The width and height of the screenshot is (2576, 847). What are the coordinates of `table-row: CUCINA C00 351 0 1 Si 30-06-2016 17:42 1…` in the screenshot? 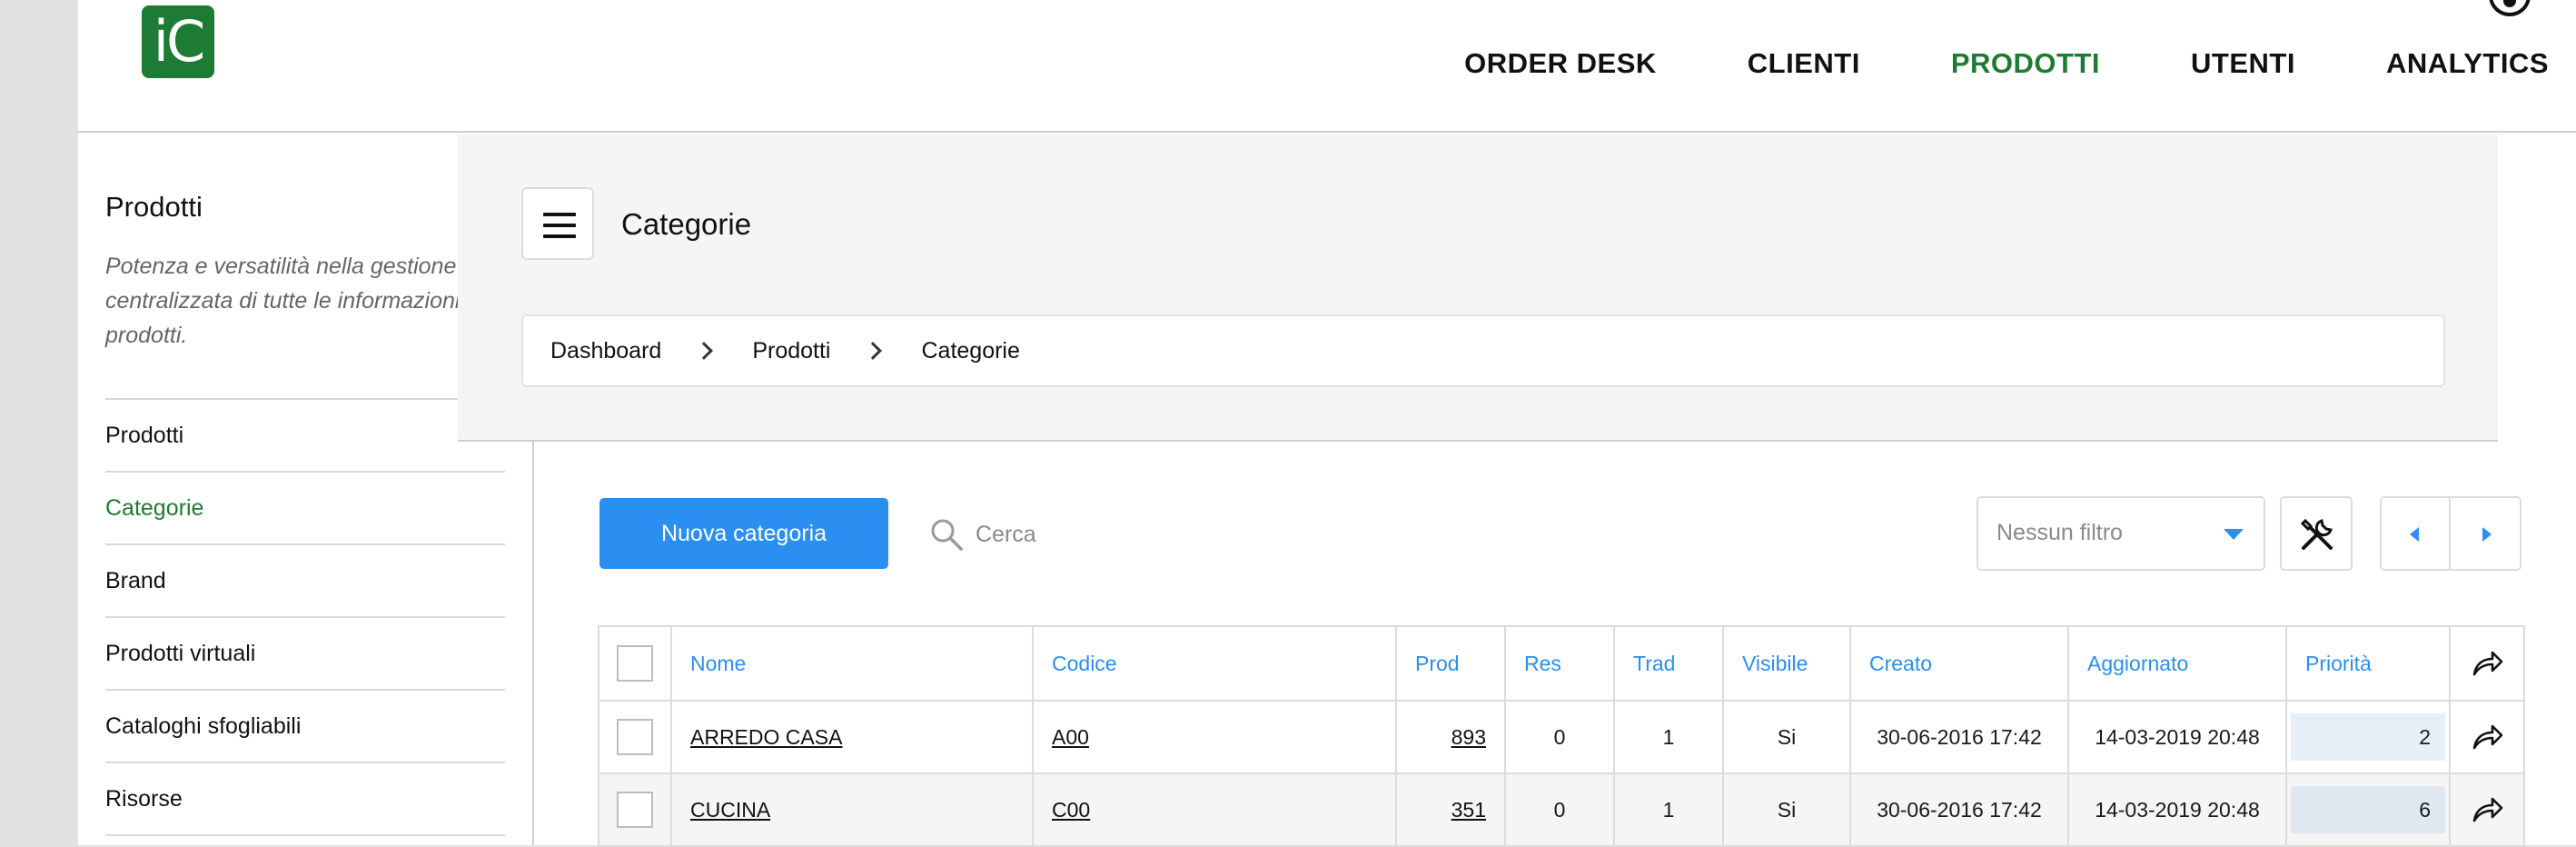 It's located at (1561, 809).